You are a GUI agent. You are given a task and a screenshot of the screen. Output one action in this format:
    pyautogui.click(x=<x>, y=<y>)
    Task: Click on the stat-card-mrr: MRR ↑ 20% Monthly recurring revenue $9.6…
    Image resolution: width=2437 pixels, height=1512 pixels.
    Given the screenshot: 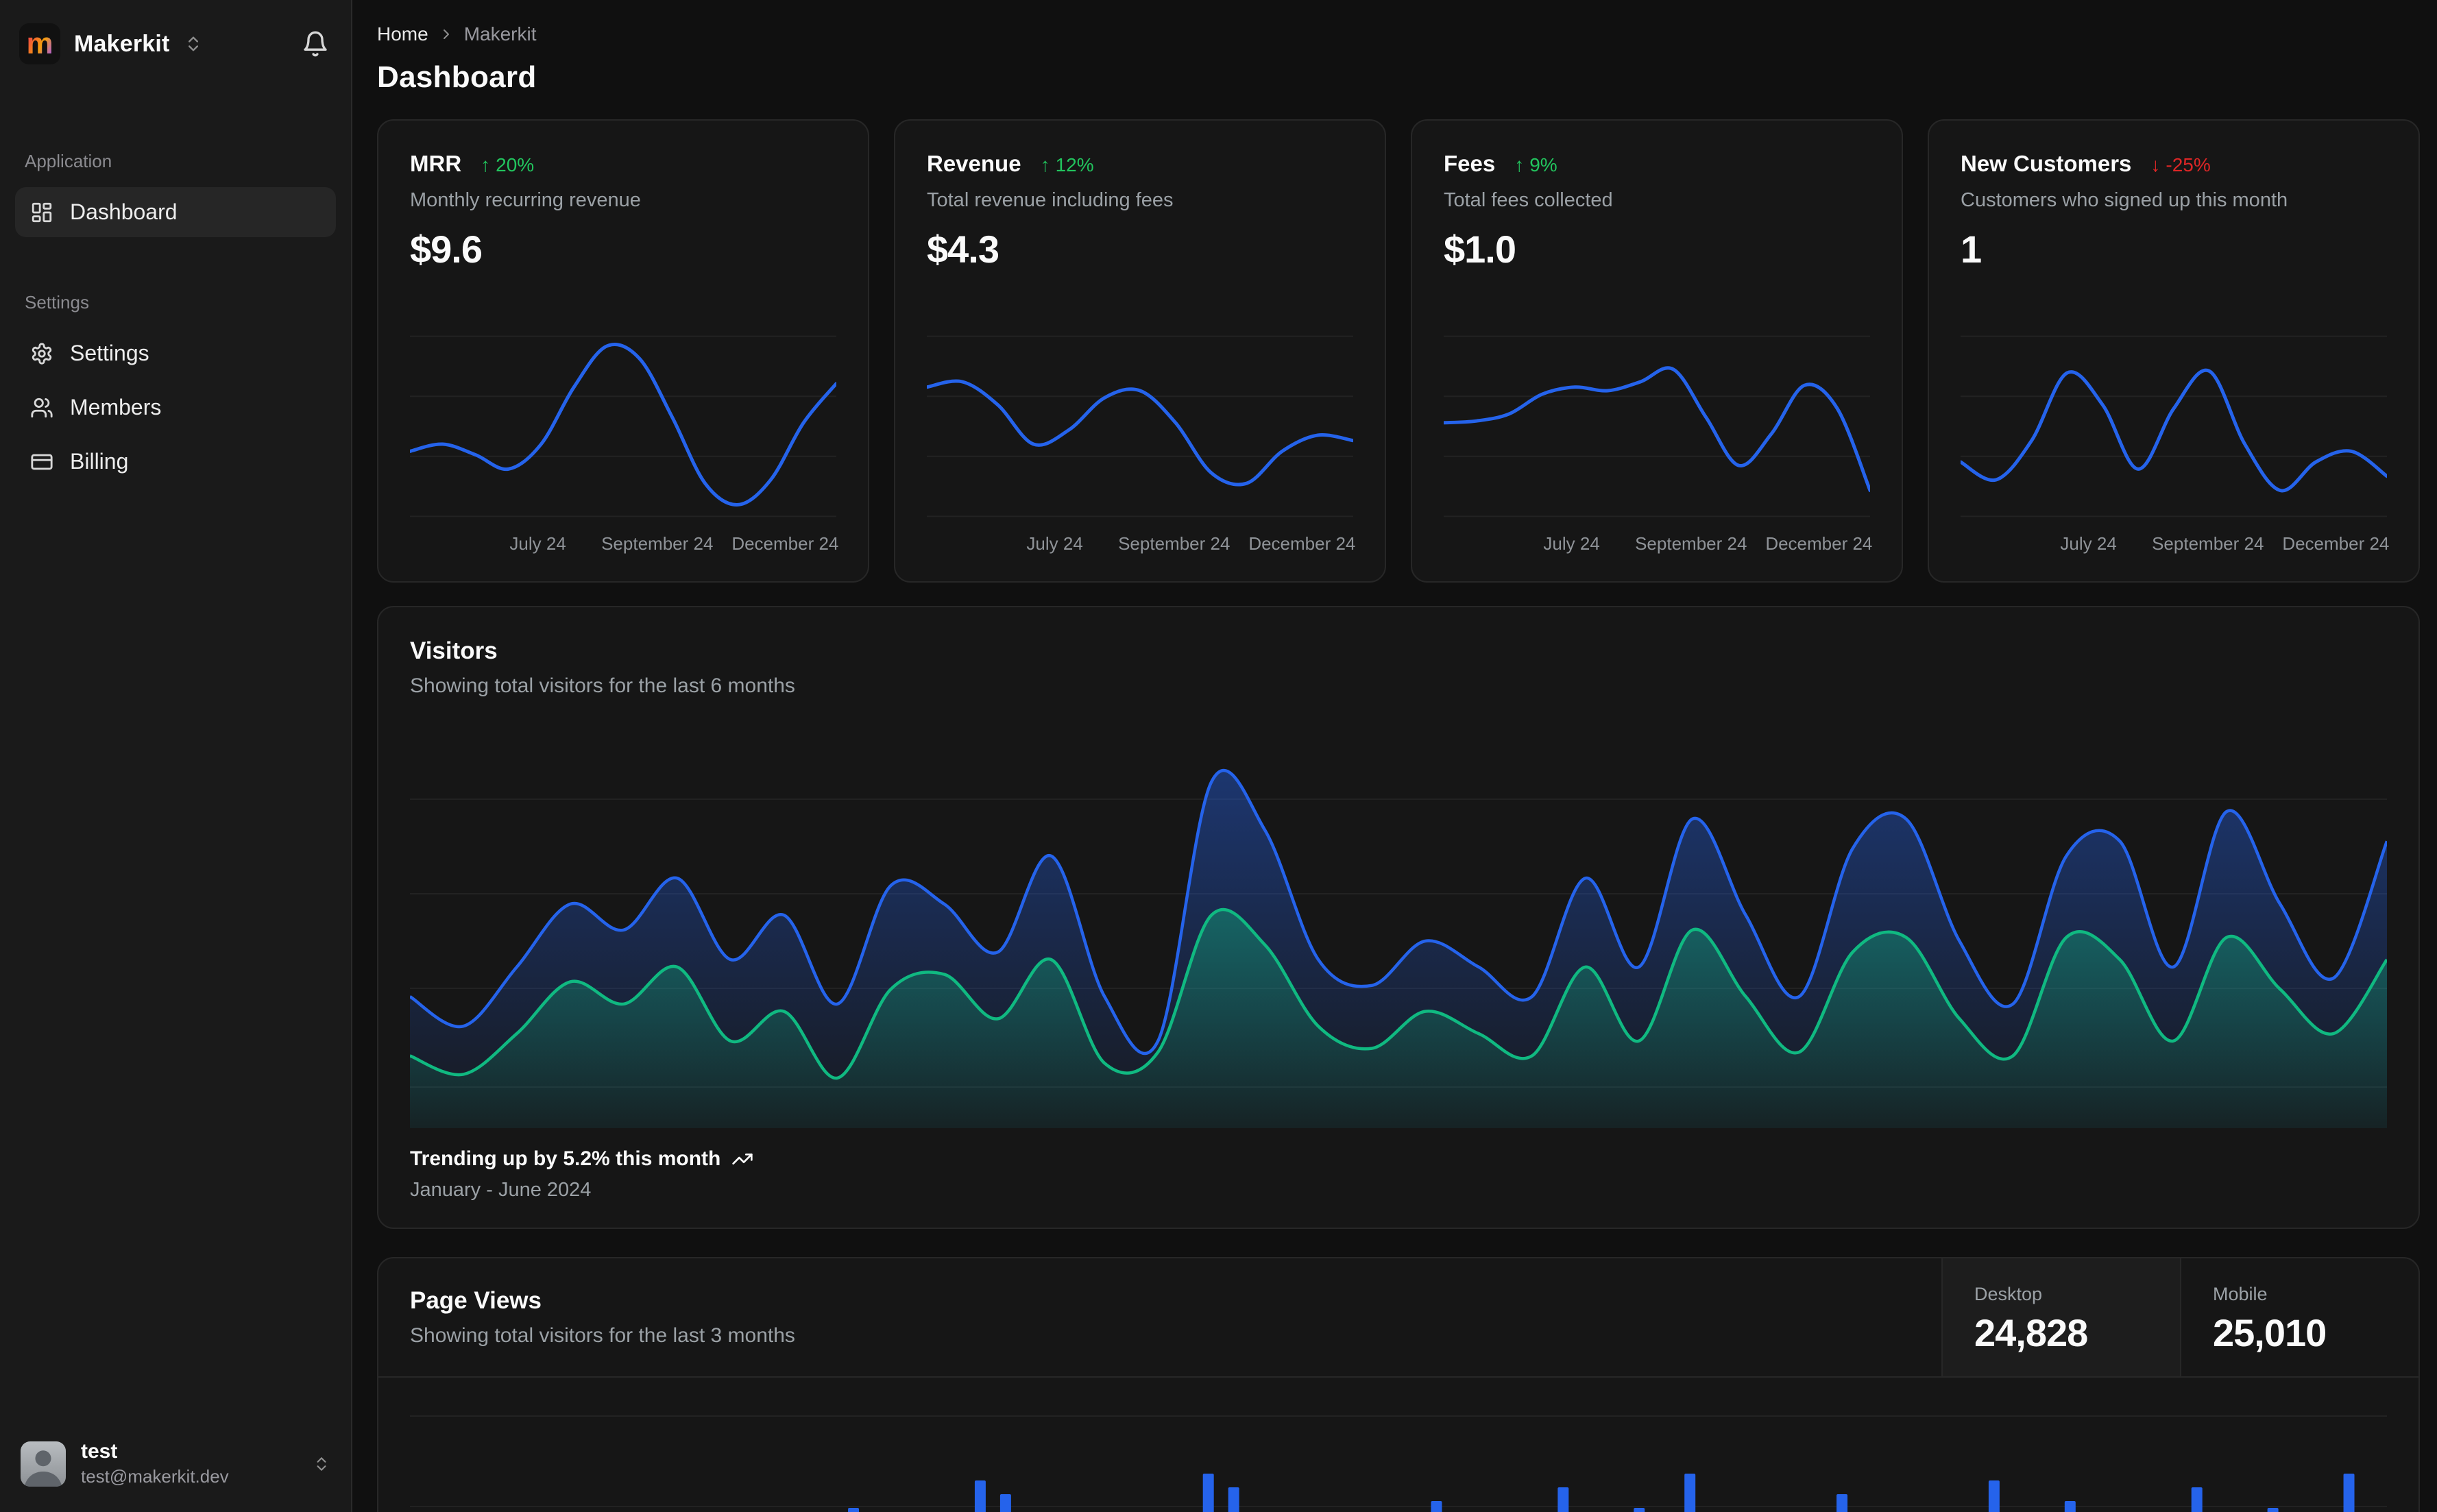 What is the action you would take?
    pyautogui.click(x=623, y=351)
    